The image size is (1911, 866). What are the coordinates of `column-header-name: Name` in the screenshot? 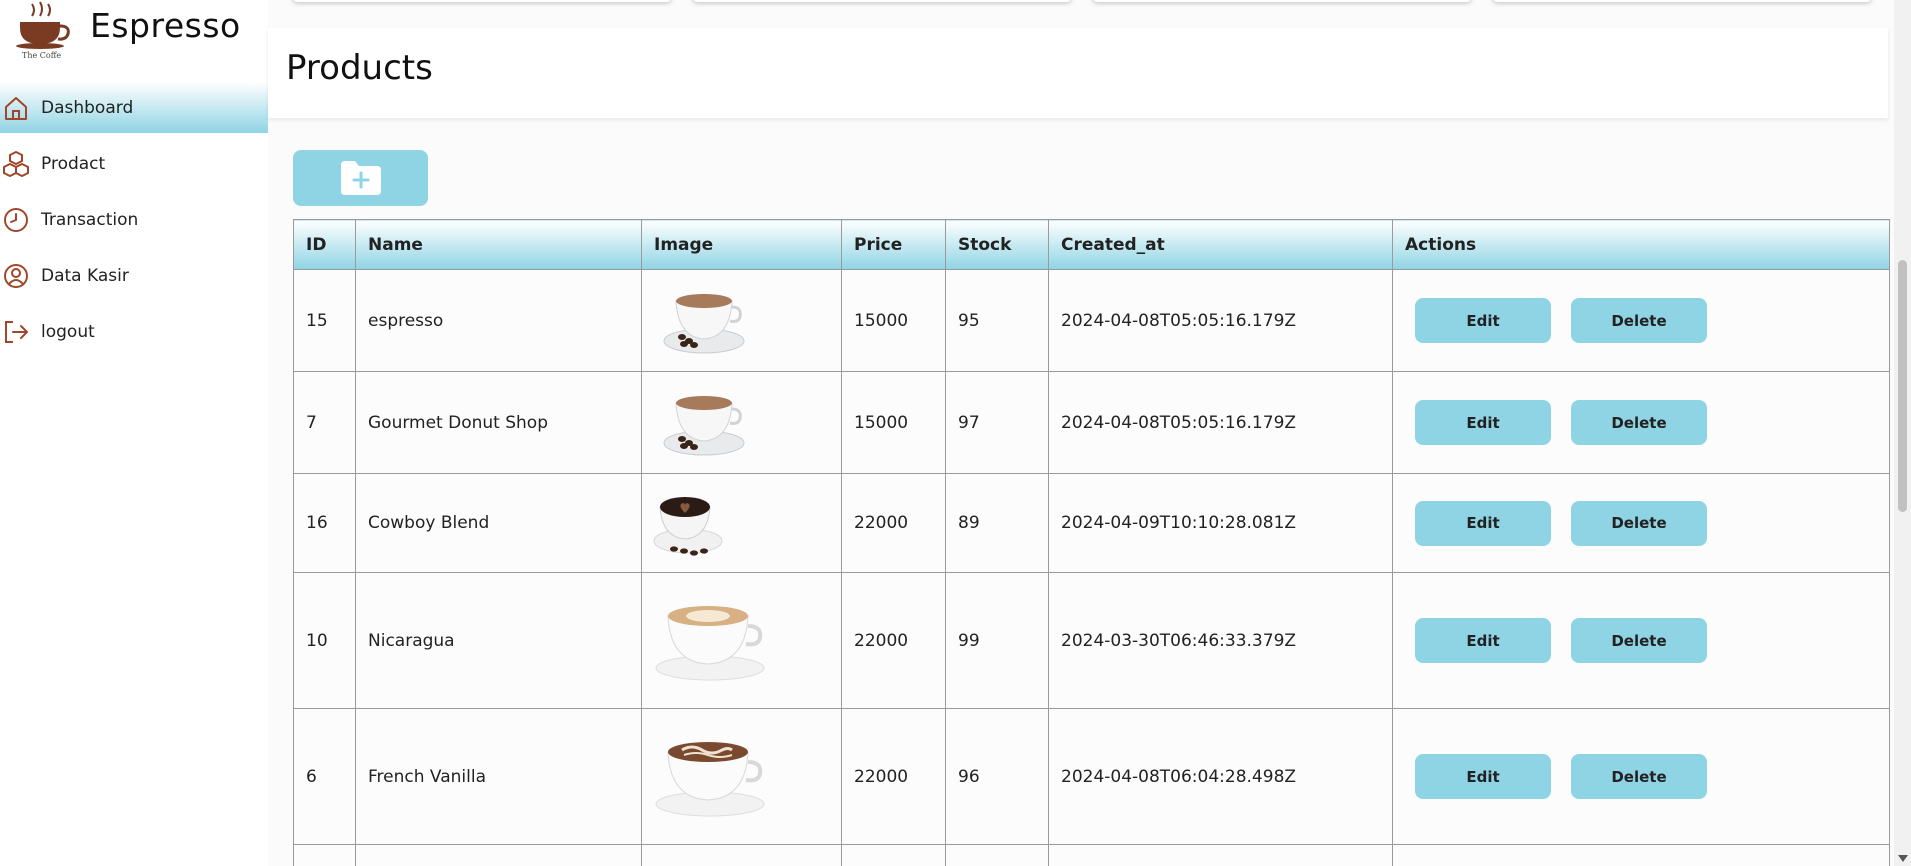 It's located at (498, 244).